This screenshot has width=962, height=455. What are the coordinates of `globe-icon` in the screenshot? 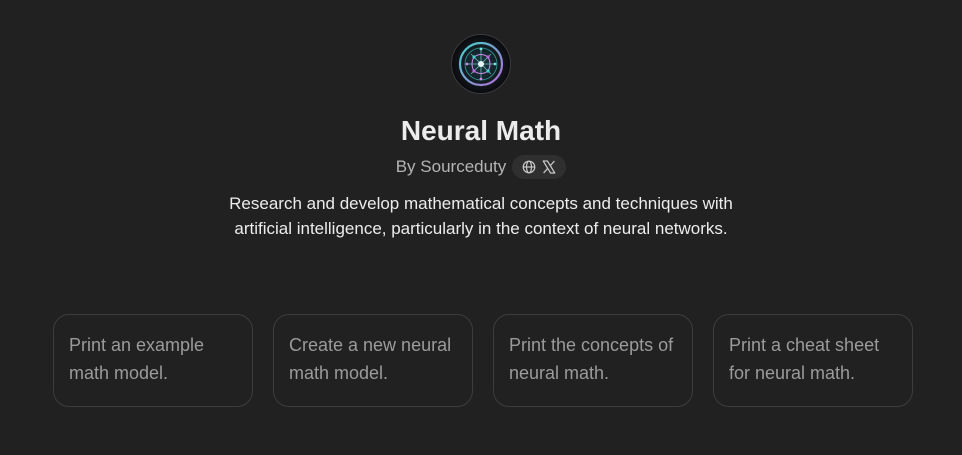 It's located at (529, 167).